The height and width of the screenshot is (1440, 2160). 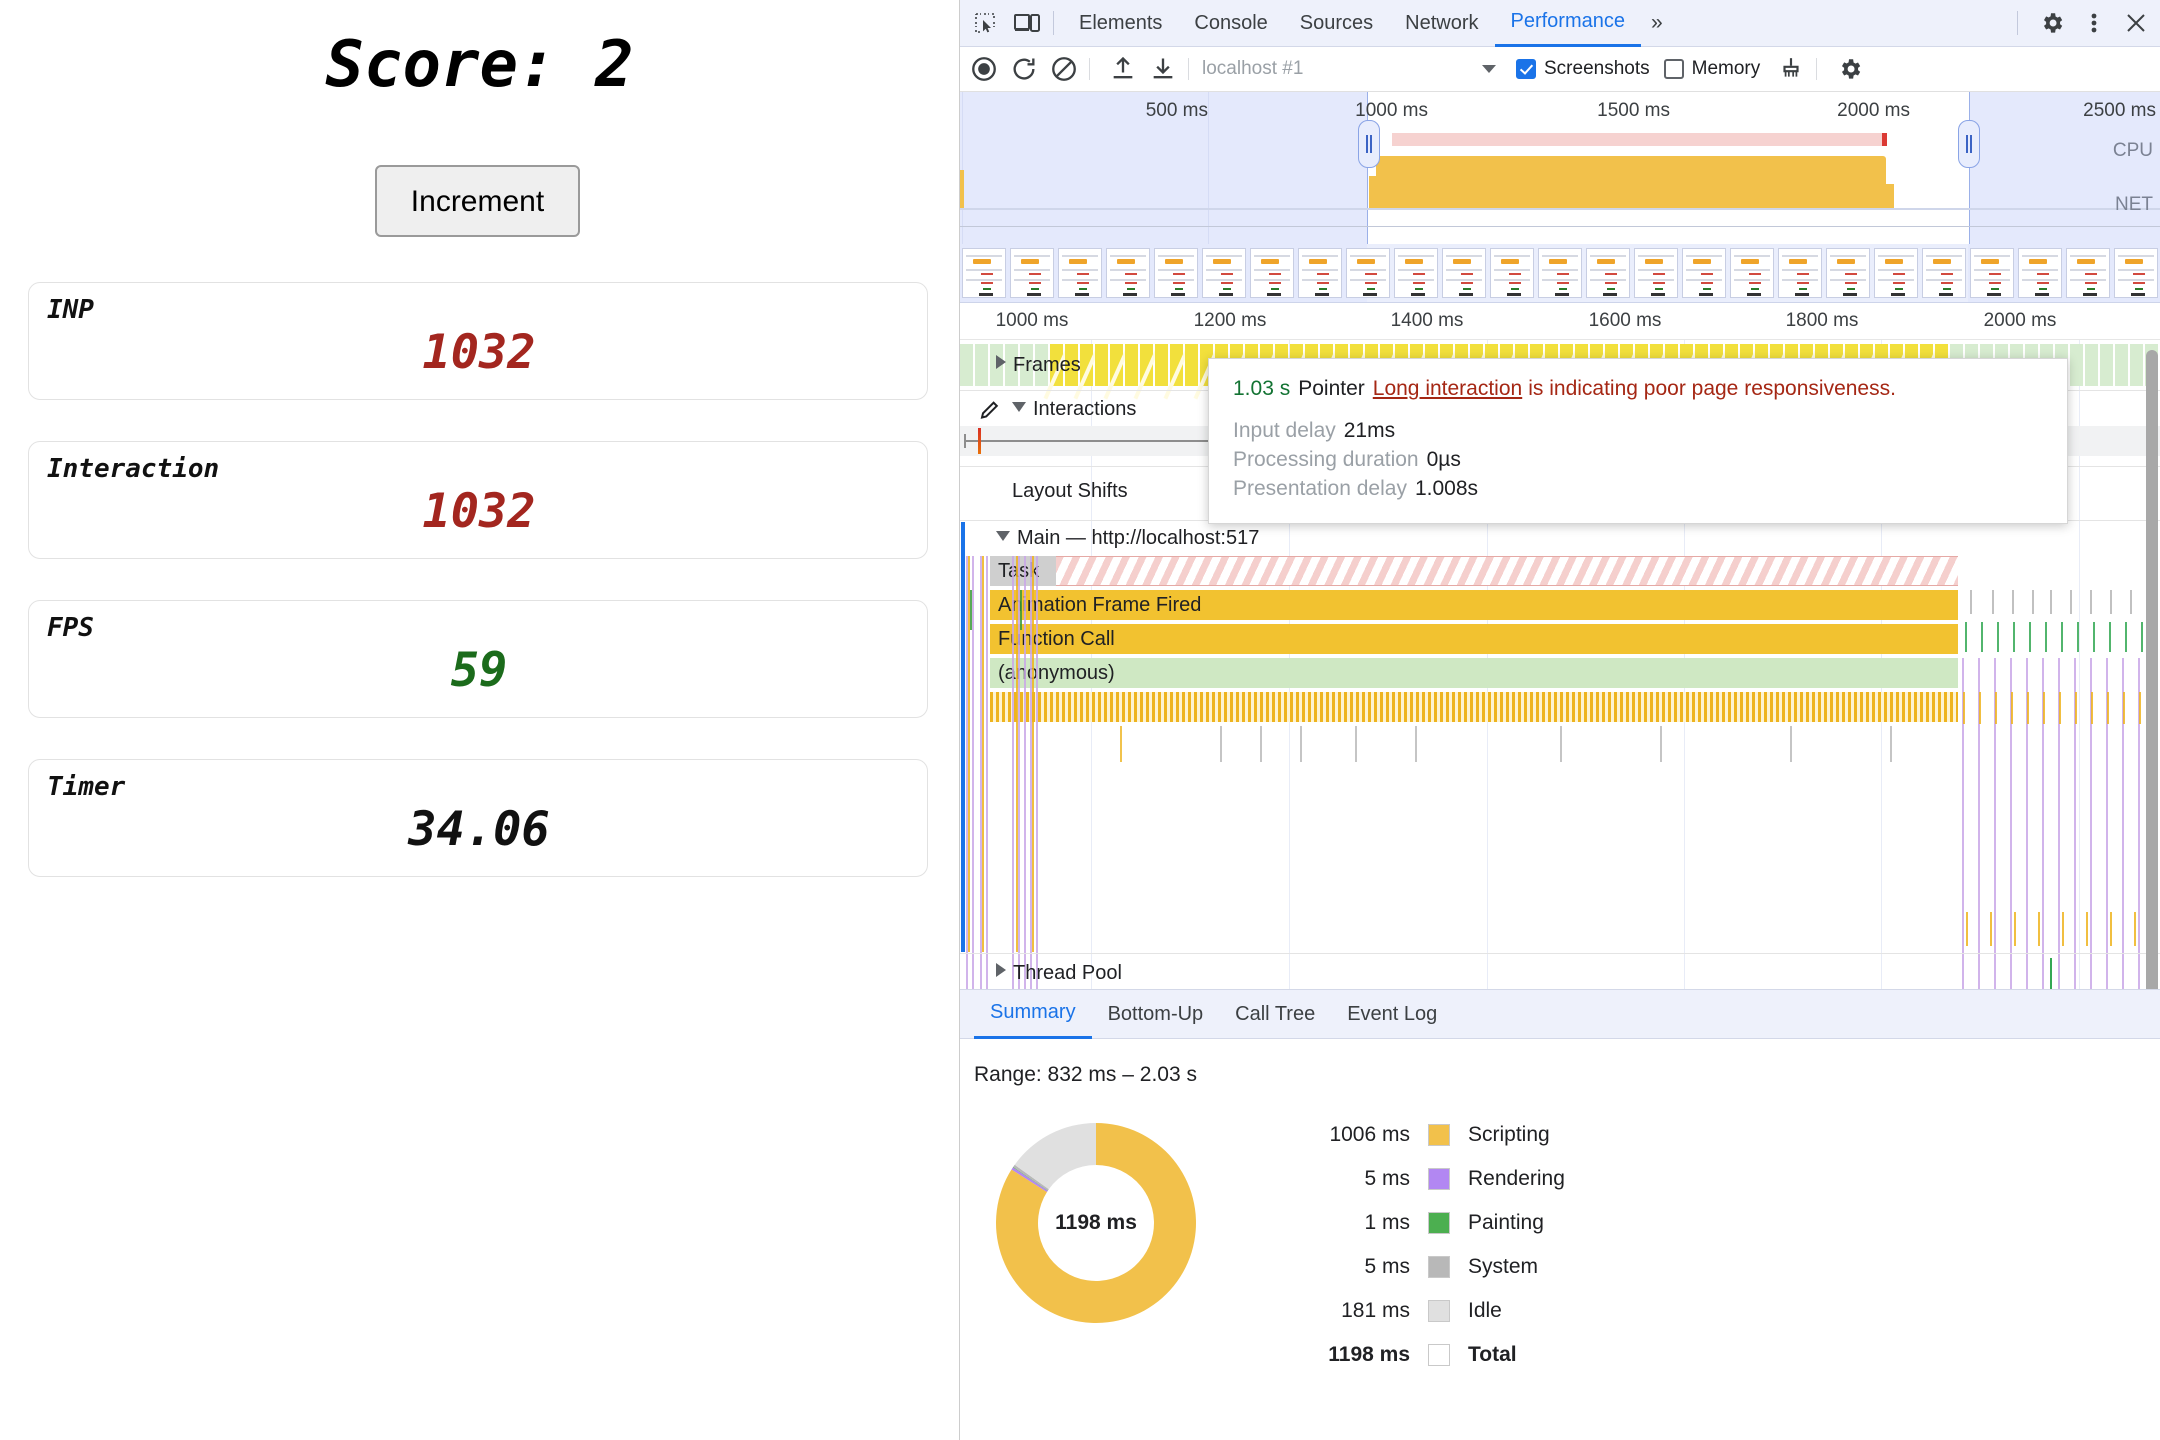 I want to click on overview-window-right-handle, so click(x=1969, y=144).